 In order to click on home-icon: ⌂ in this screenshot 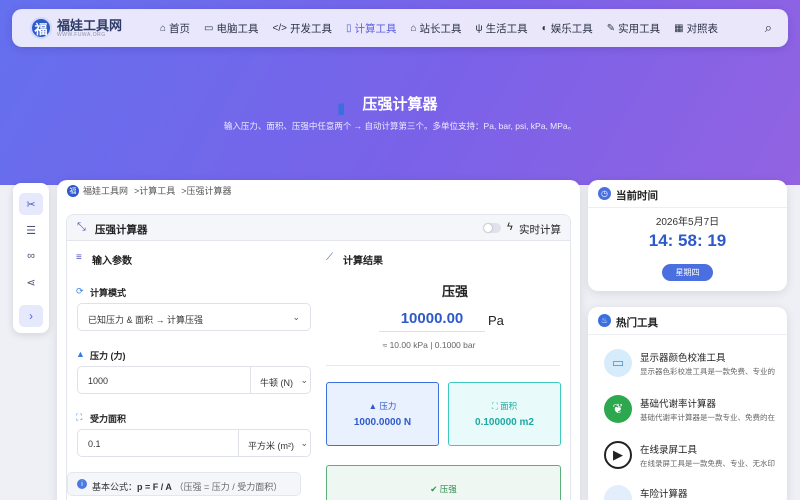, I will do `click(163, 28)`.